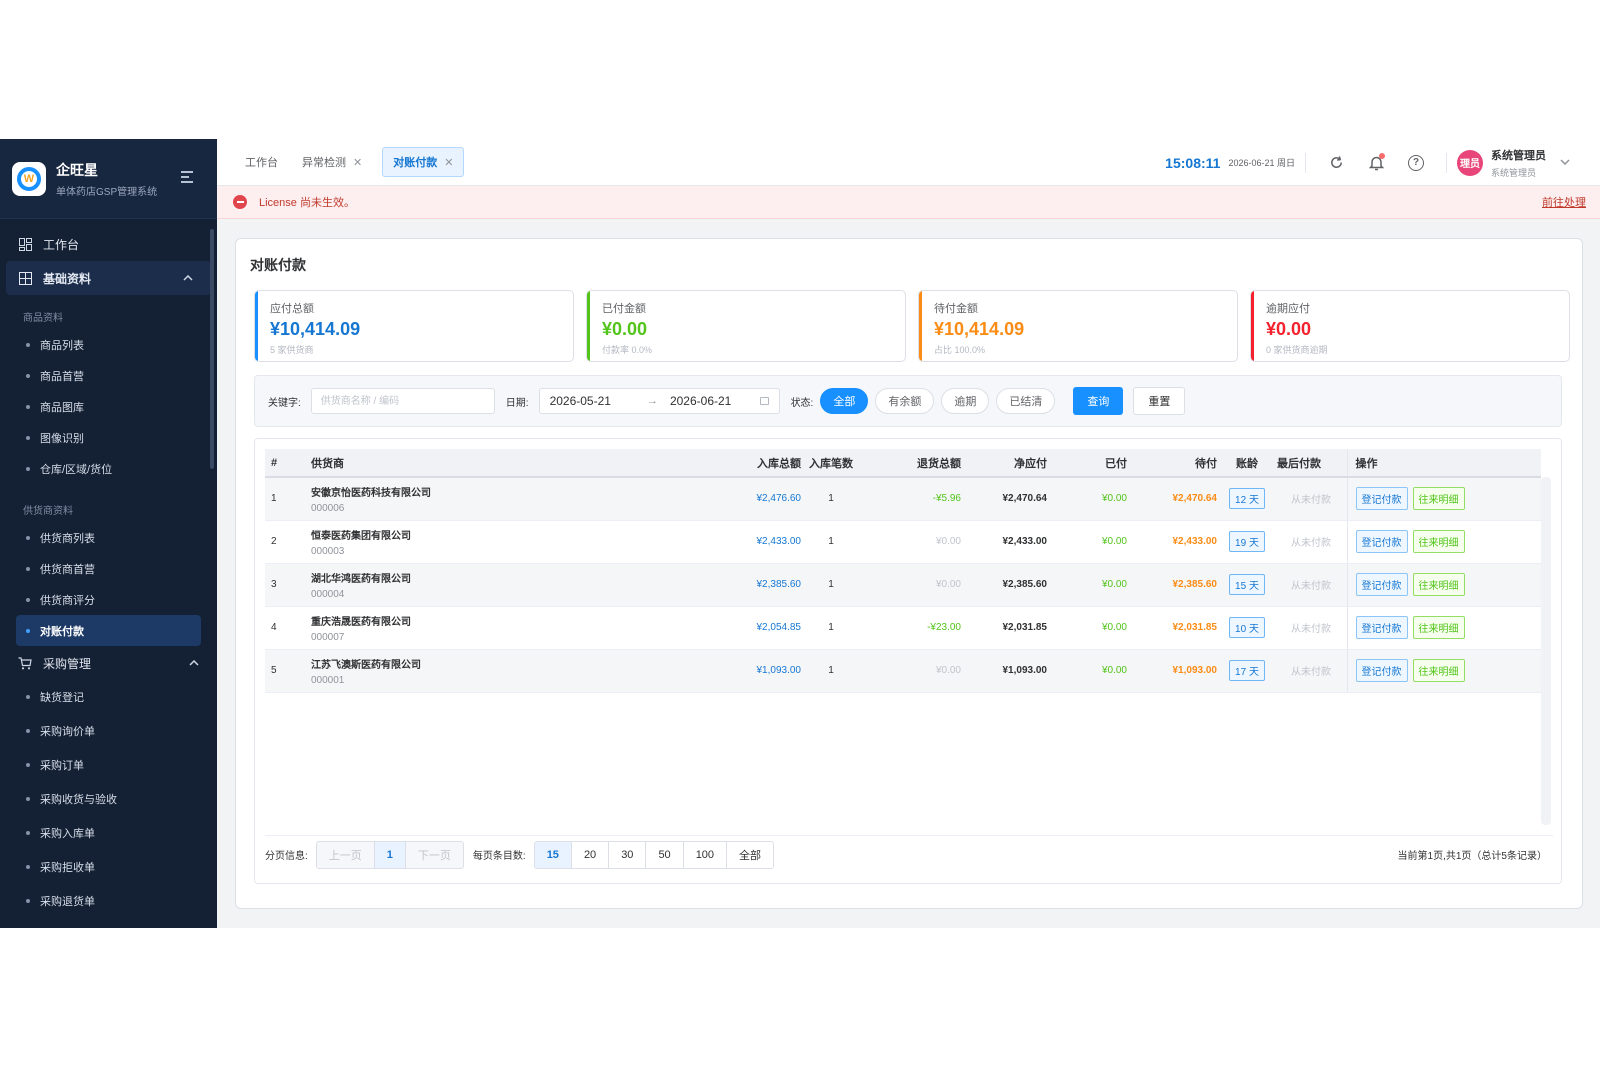 The height and width of the screenshot is (1067, 1600). I want to click on stat-card-pending: 待付金额 ¥10,414.09 占比 100.0%, so click(1078, 326).